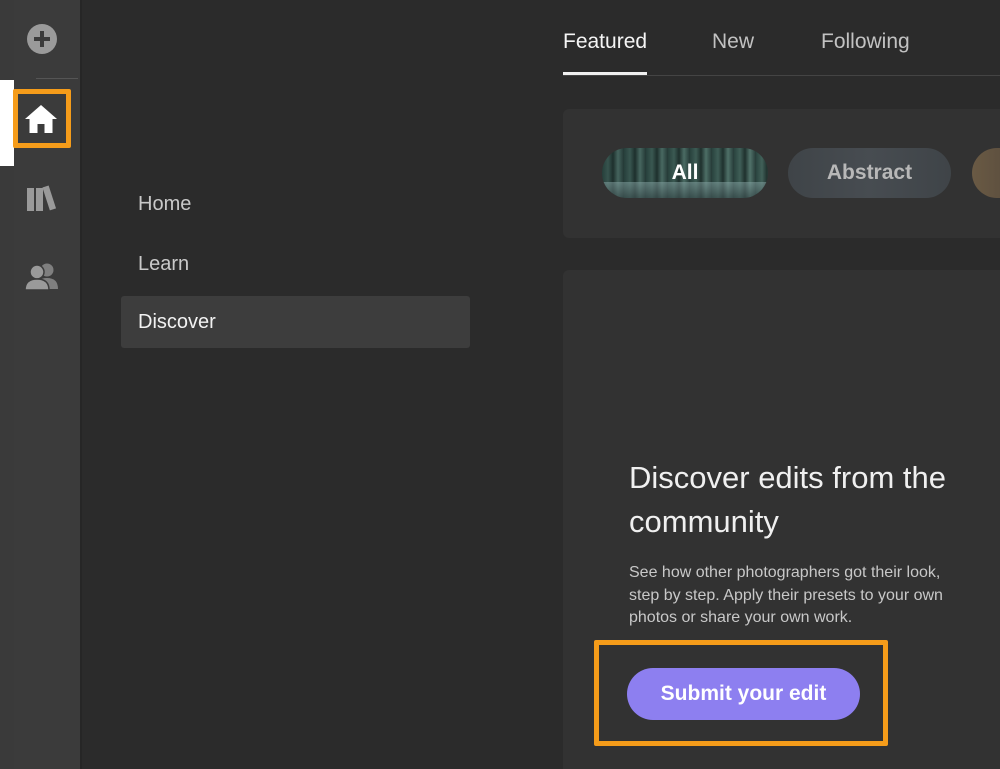 The image size is (1000, 769). I want to click on rail-divider, so click(57, 78).